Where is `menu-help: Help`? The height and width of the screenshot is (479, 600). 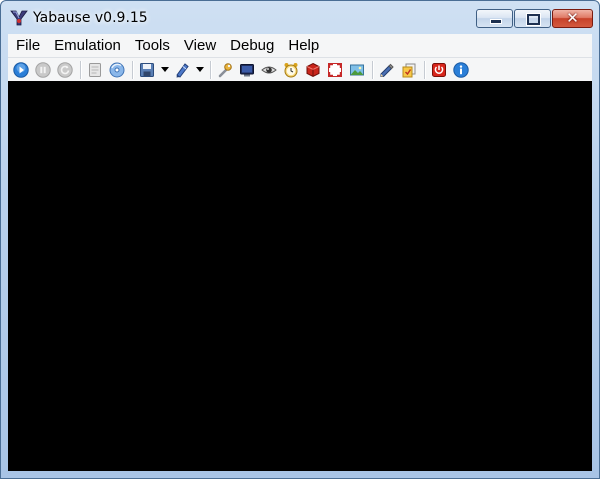
menu-help: Help is located at coordinates (303, 46).